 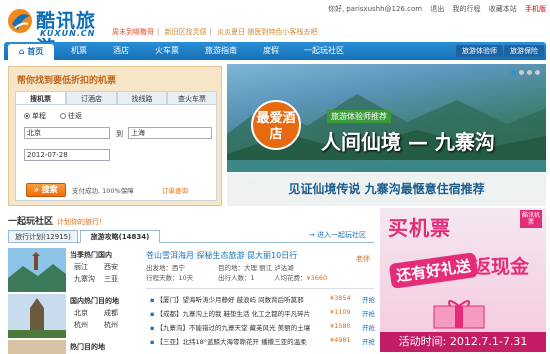 I want to click on promo-link-weekend: 周末到哪撒哥, so click(x=133, y=32).